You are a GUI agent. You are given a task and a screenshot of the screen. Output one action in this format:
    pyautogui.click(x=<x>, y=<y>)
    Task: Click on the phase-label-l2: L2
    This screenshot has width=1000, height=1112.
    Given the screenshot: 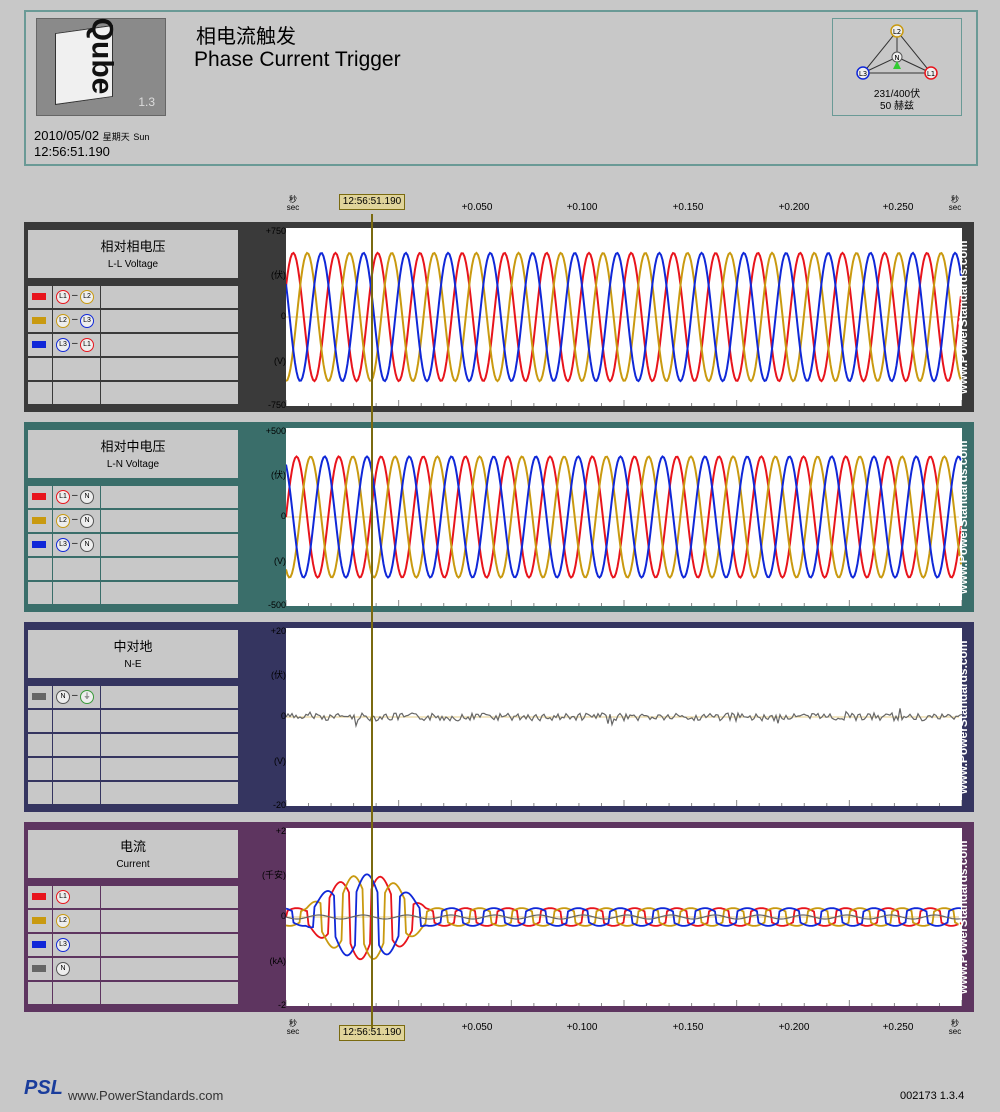 What is the action you would take?
    pyautogui.click(x=897, y=32)
    